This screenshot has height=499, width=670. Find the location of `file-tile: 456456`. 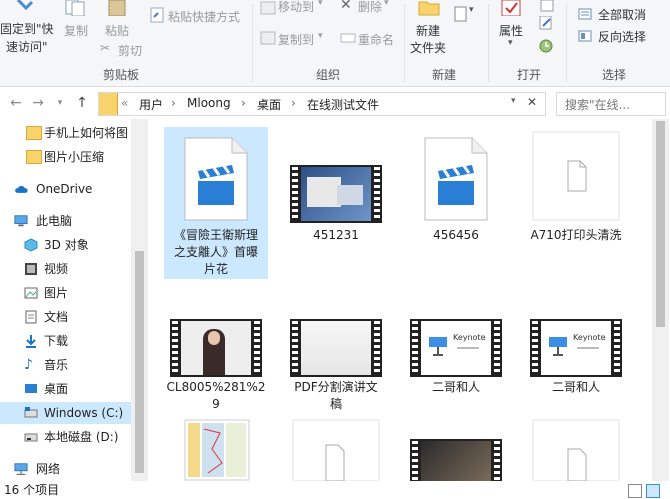

file-tile: 456456 is located at coordinates (456, 192).